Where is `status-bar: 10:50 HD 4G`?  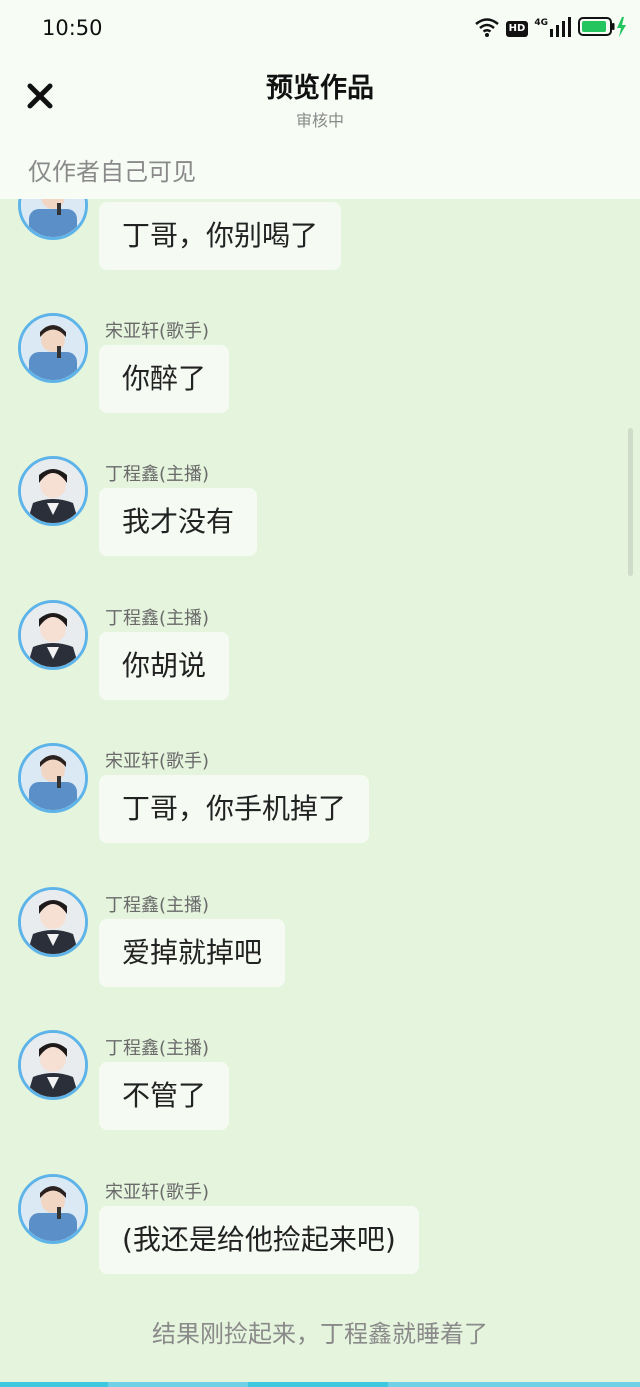
status-bar: 10:50 HD 4G is located at coordinates (320, 28).